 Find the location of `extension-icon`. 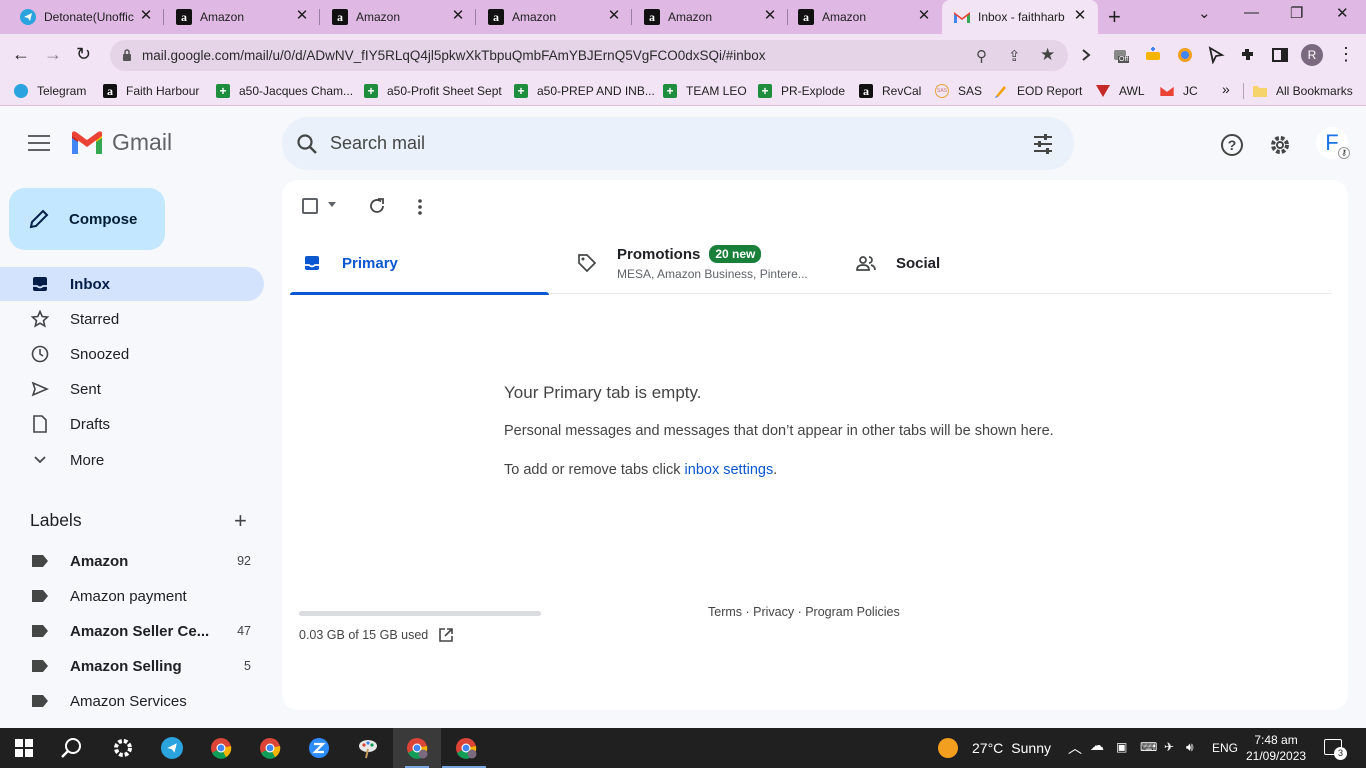

extension-icon is located at coordinates (1089, 55).